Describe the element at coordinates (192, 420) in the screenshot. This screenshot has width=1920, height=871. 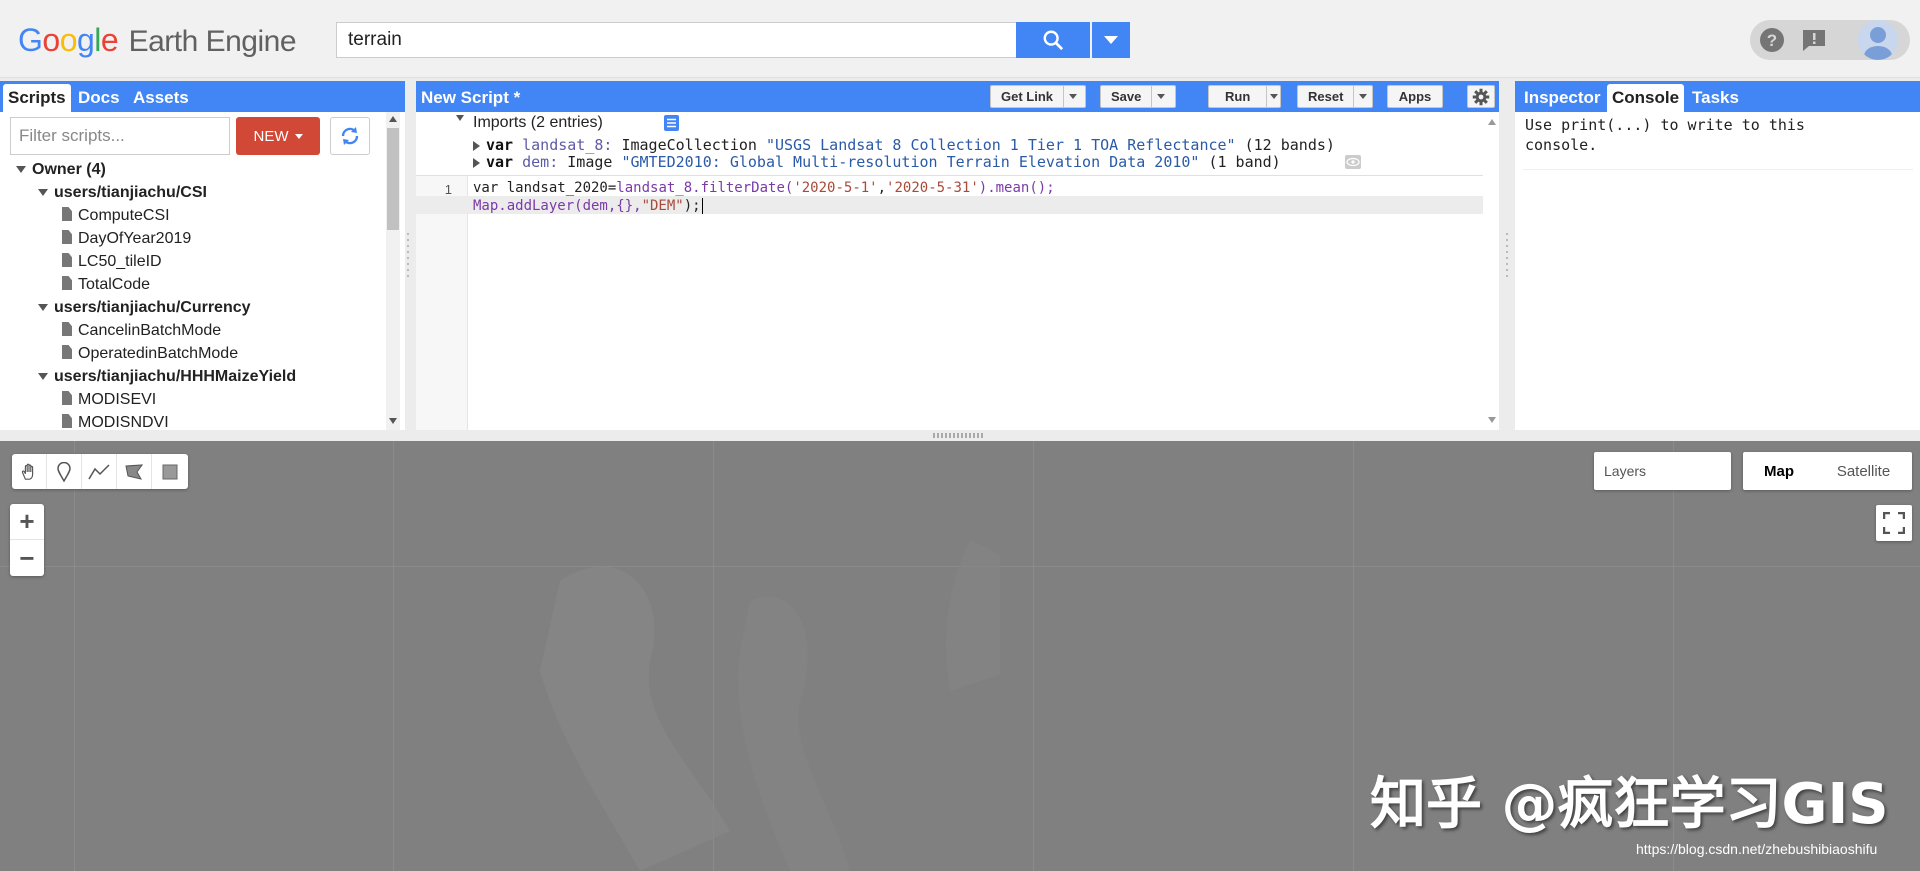
I see `tree-file: MODISNDVI` at that location.